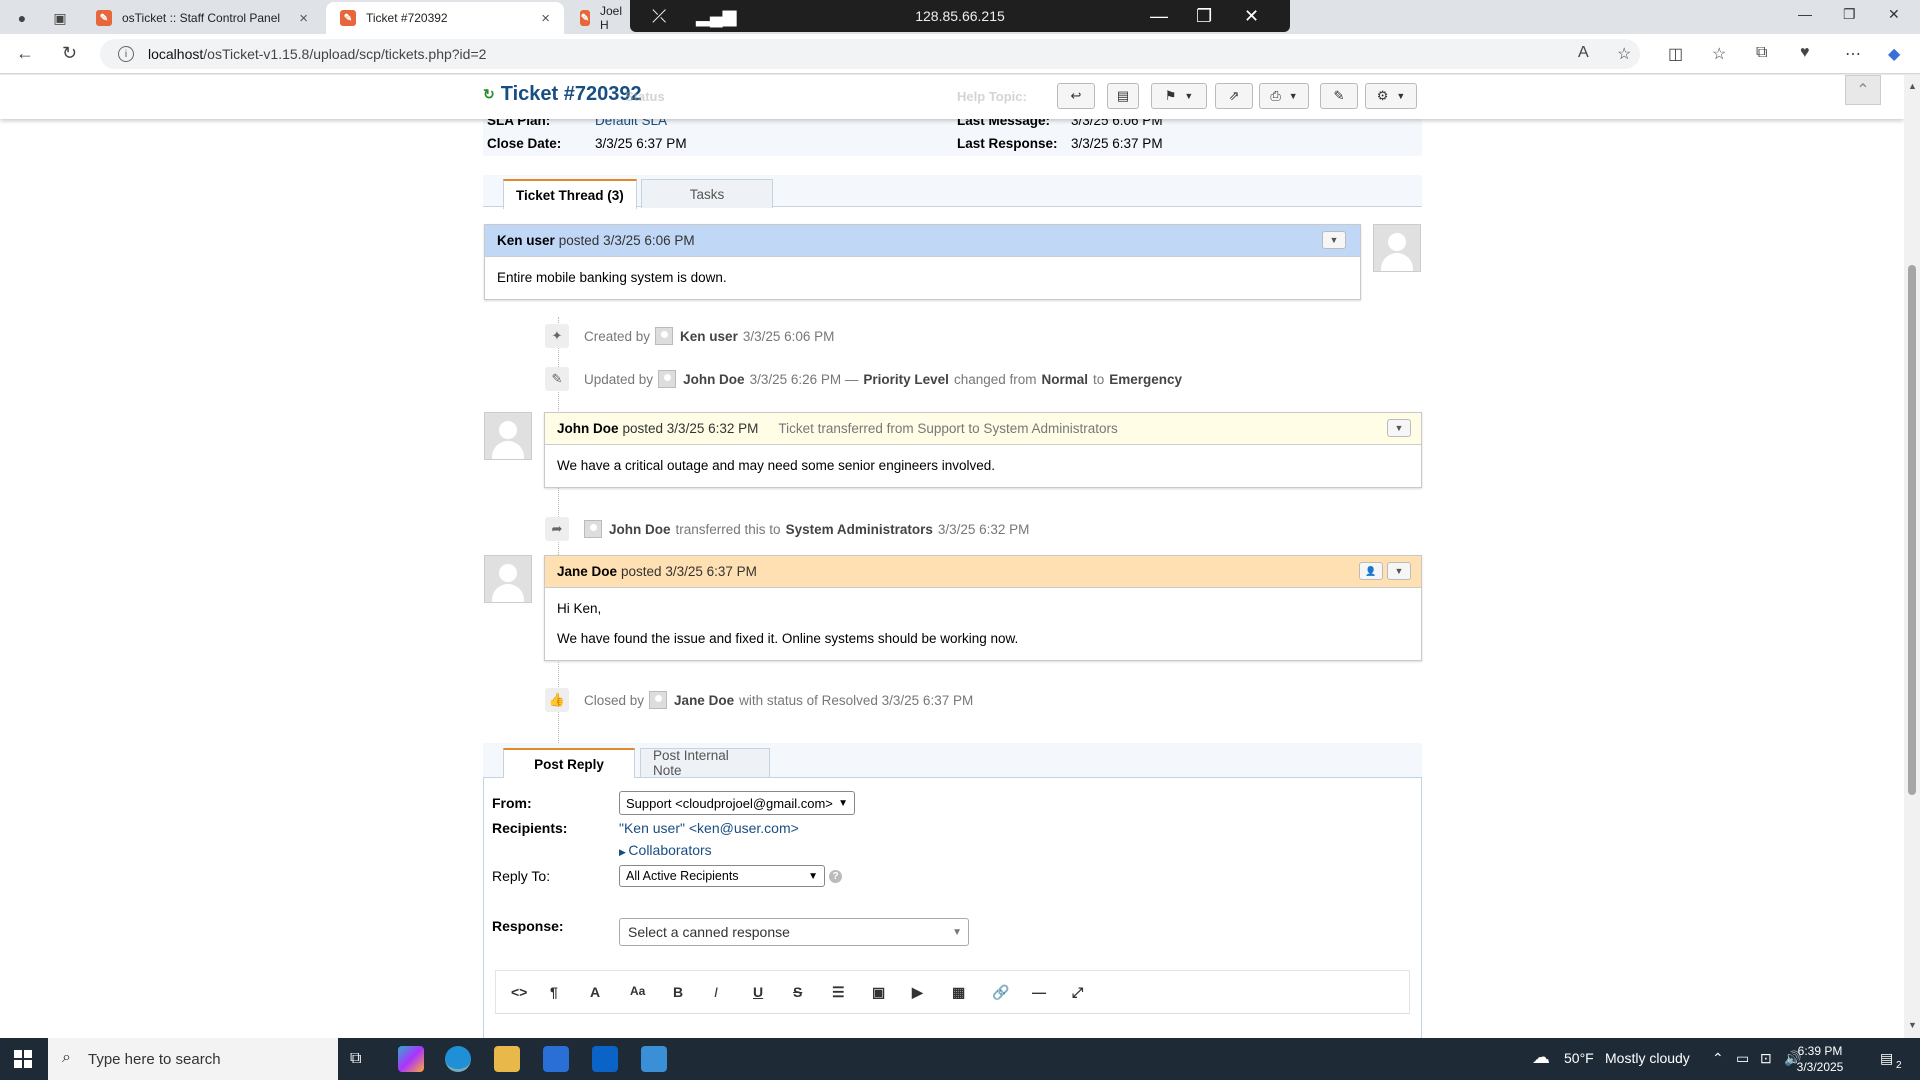  What do you see at coordinates (193, 1059) in the screenshot?
I see `taskbar-search: ⌕ Type here to search` at bounding box center [193, 1059].